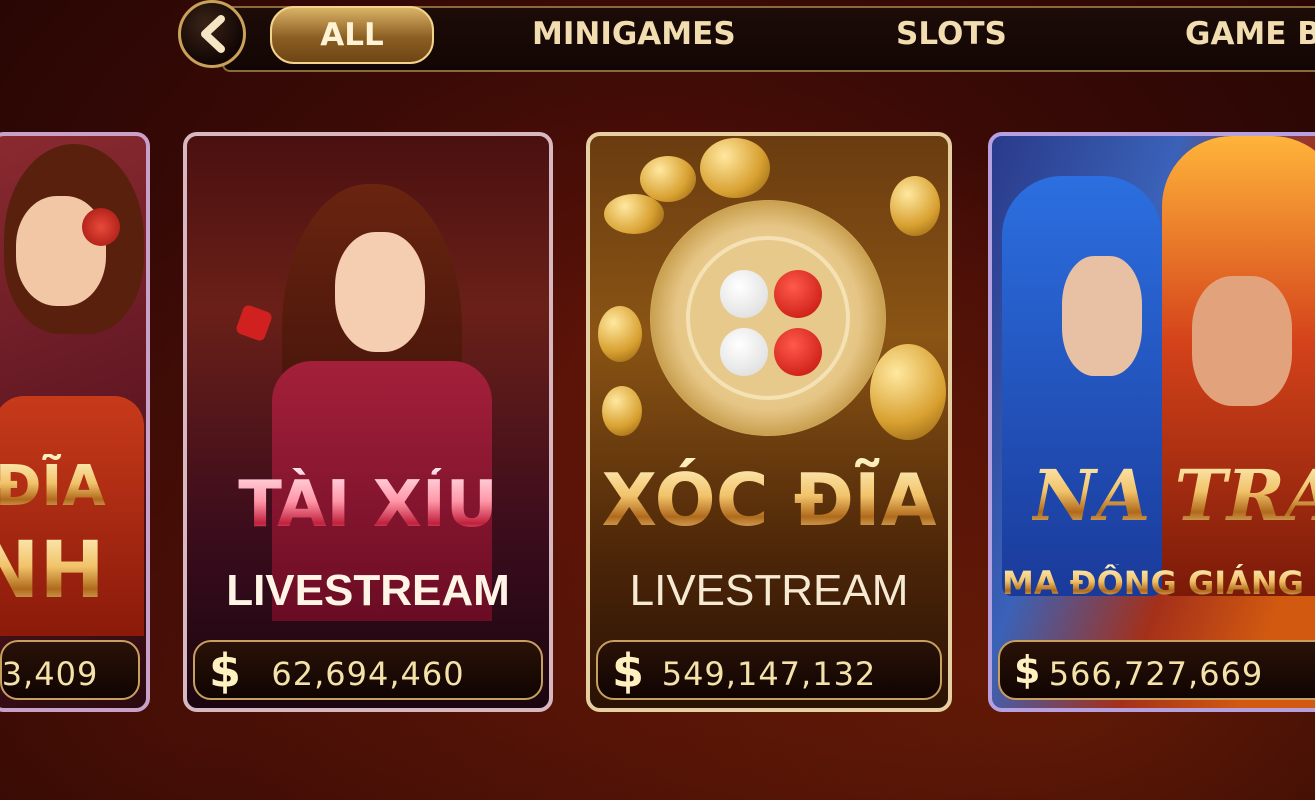 The width and height of the screenshot is (1315, 800). I want to click on tab-minigames: MINIGAMES, so click(634, 34).